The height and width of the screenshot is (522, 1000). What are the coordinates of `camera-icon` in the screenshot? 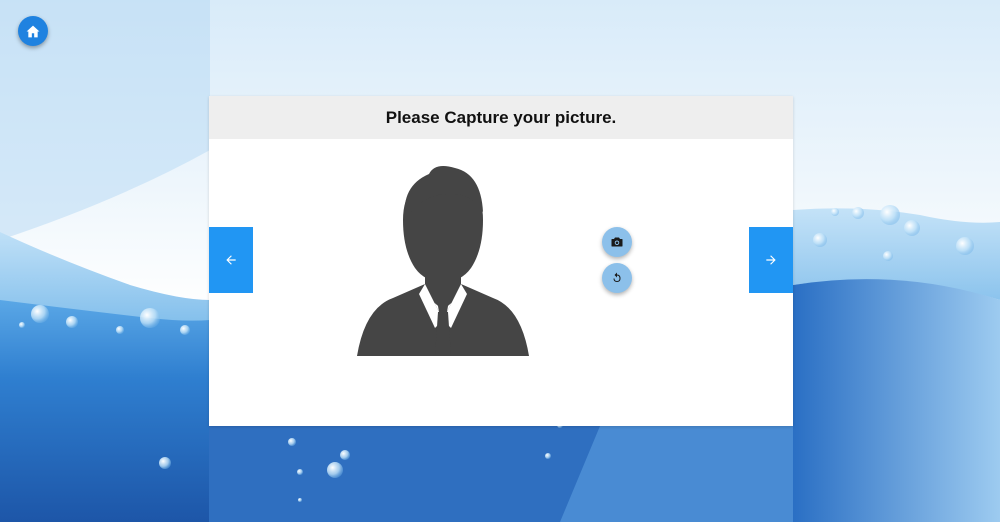 It's located at (617, 242).